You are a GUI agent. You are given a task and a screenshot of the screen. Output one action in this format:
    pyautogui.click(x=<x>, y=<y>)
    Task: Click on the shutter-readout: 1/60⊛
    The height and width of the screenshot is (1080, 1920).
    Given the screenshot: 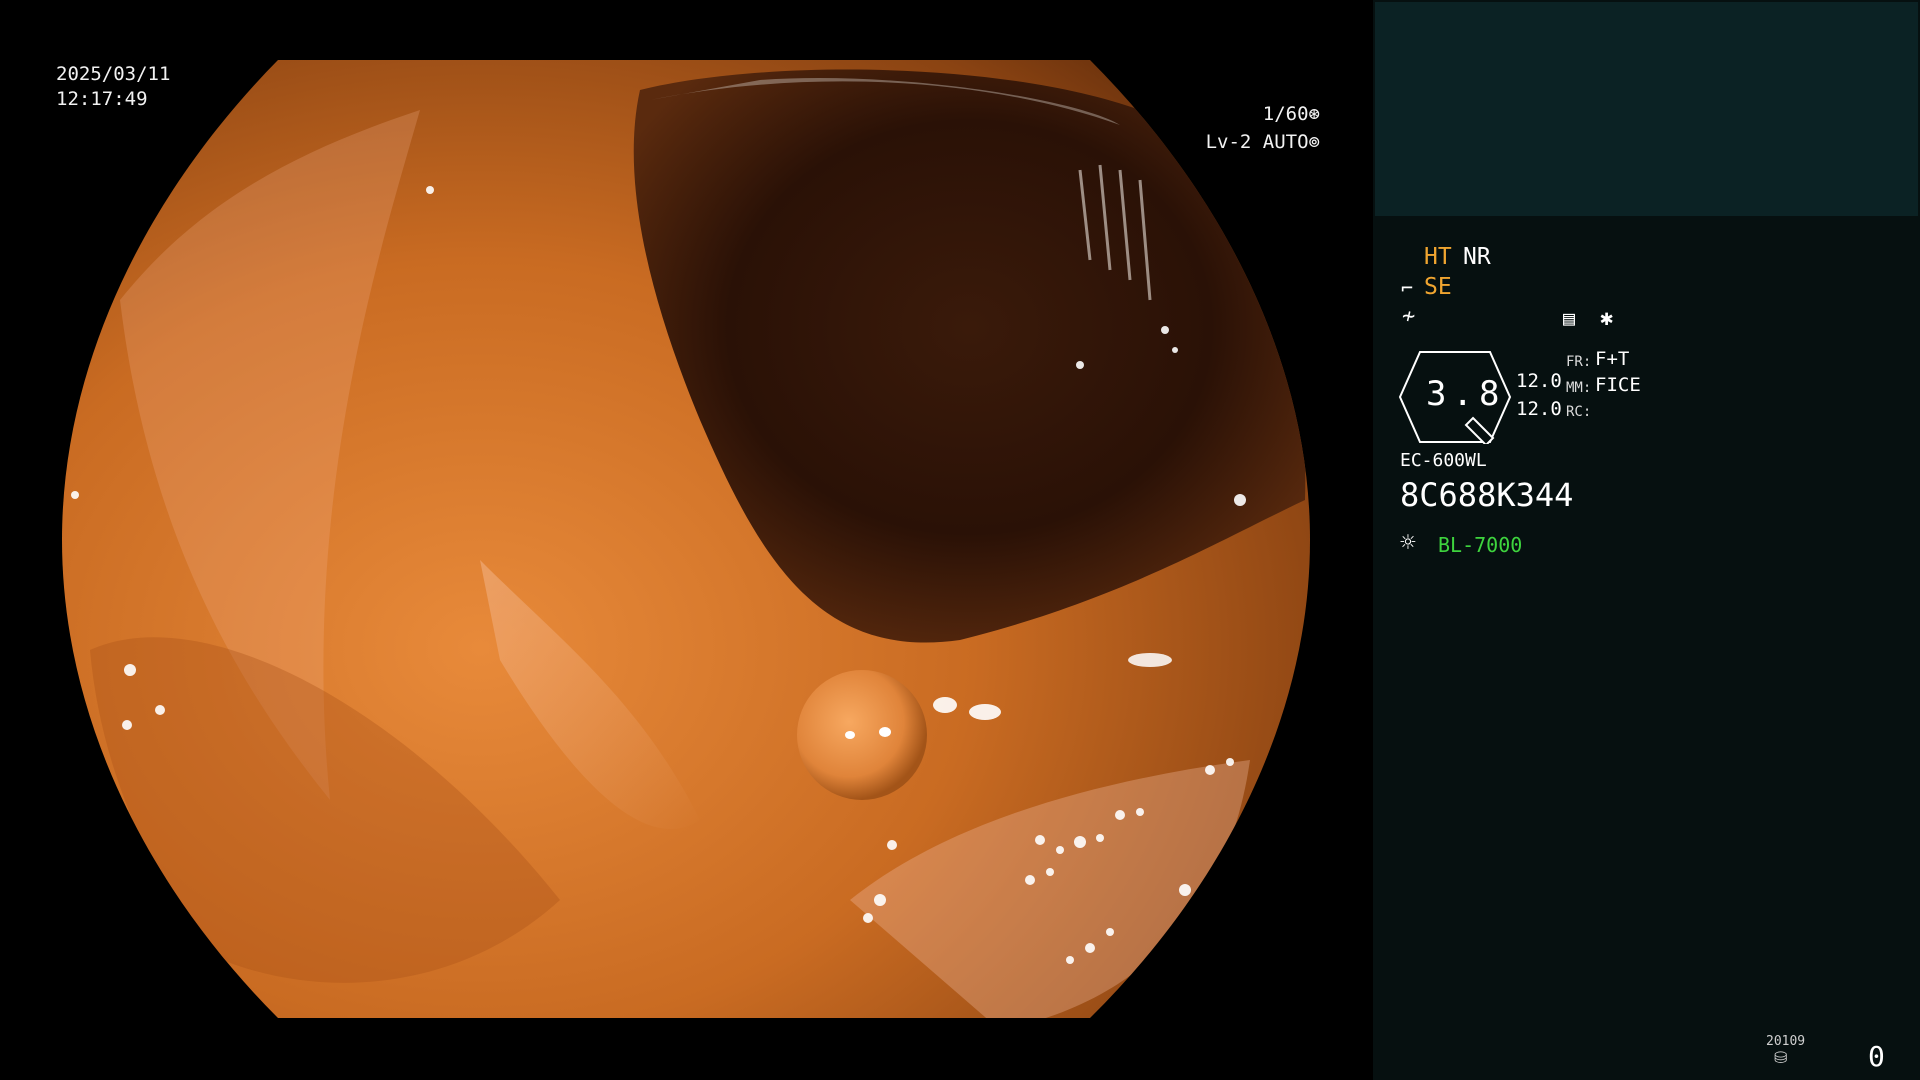 What is the action you would take?
    pyautogui.click(x=1270, y=114)
    